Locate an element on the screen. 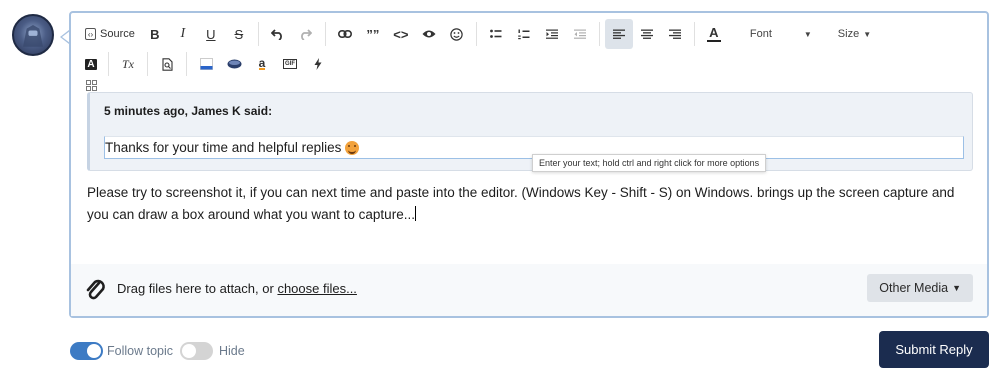  avatar is located at coordinates (33, 35).